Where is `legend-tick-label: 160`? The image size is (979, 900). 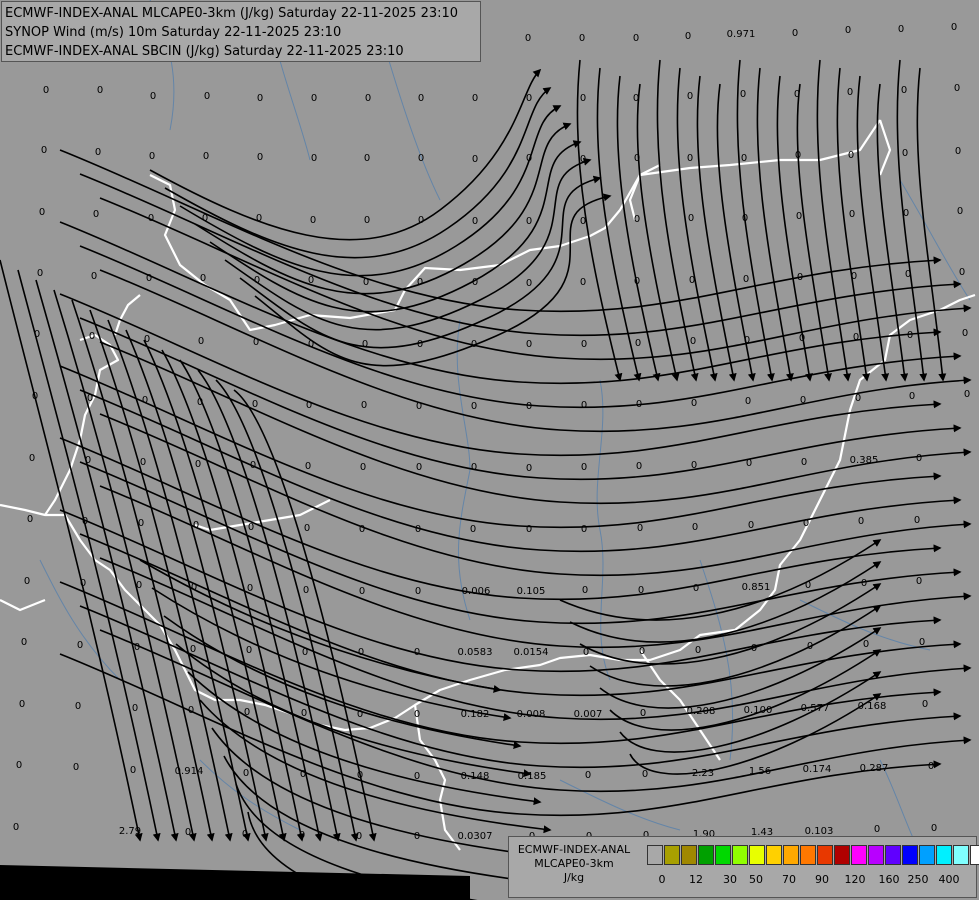
legend-tick-label: 160 is located at coordinates (889, 879).